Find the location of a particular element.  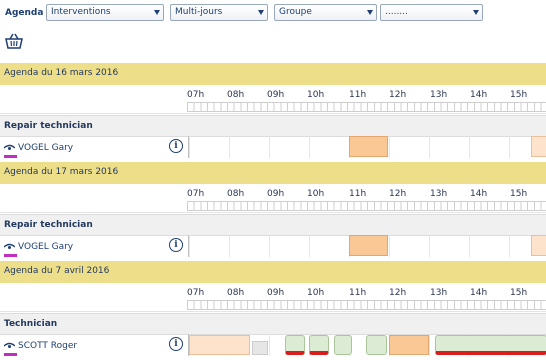

basket-icon is located at coordinates (14, 41).